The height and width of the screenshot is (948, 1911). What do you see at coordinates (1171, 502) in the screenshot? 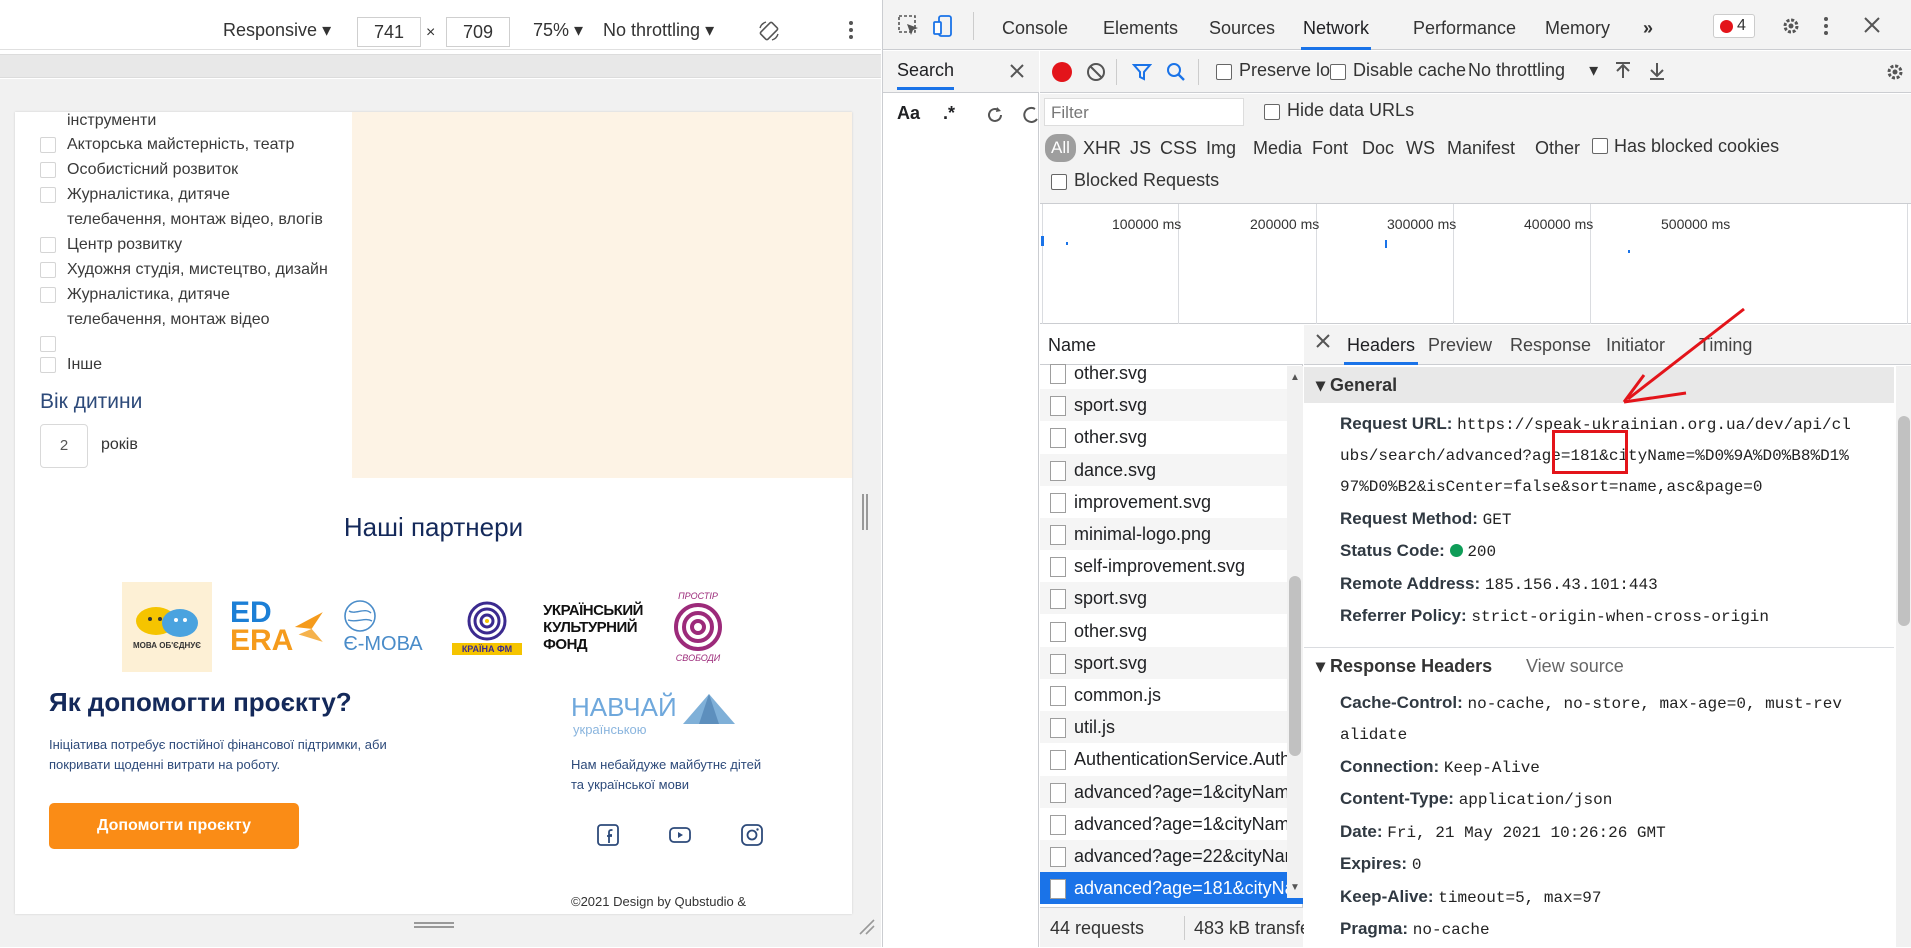
I see `request-row: improvement.svg` at bounding box center [1171, 502].